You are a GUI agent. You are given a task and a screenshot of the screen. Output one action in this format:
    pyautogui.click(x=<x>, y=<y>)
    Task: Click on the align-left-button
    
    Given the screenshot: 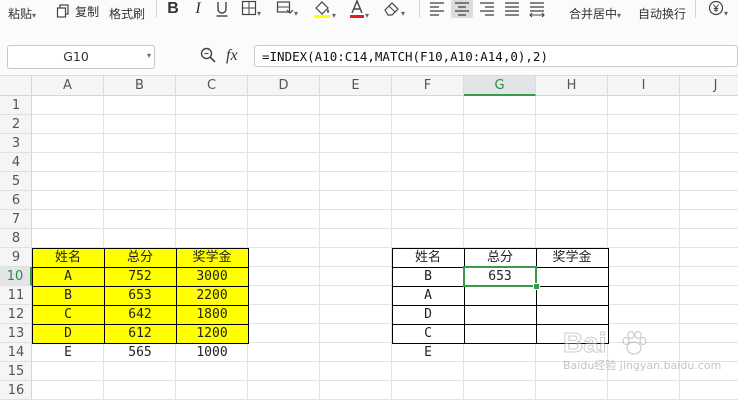 What is the action you would take?
    pyautogui.click(x=437, y=9)
    